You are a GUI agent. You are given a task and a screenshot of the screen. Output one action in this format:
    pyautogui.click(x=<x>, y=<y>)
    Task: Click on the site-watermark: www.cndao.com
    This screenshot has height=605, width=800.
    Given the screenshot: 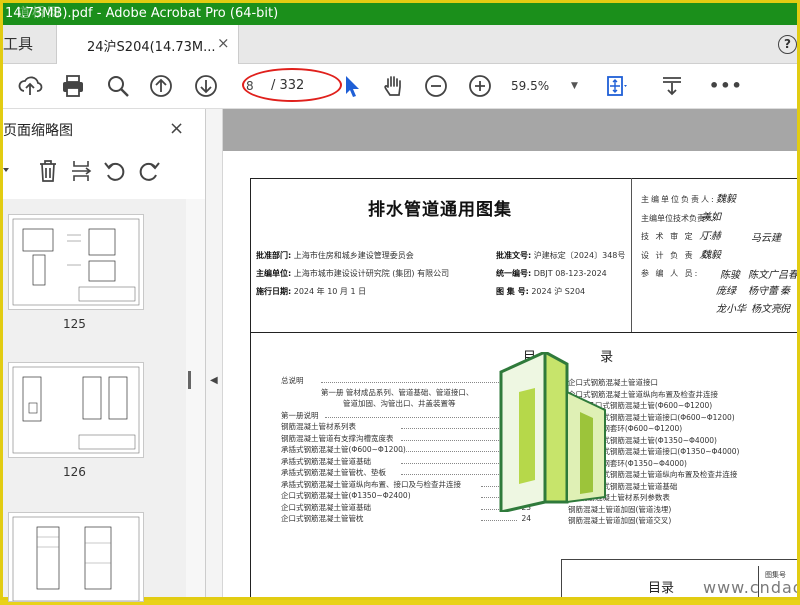 What is the action you would take?
    pyautogui.click(x=750, y=587)
    